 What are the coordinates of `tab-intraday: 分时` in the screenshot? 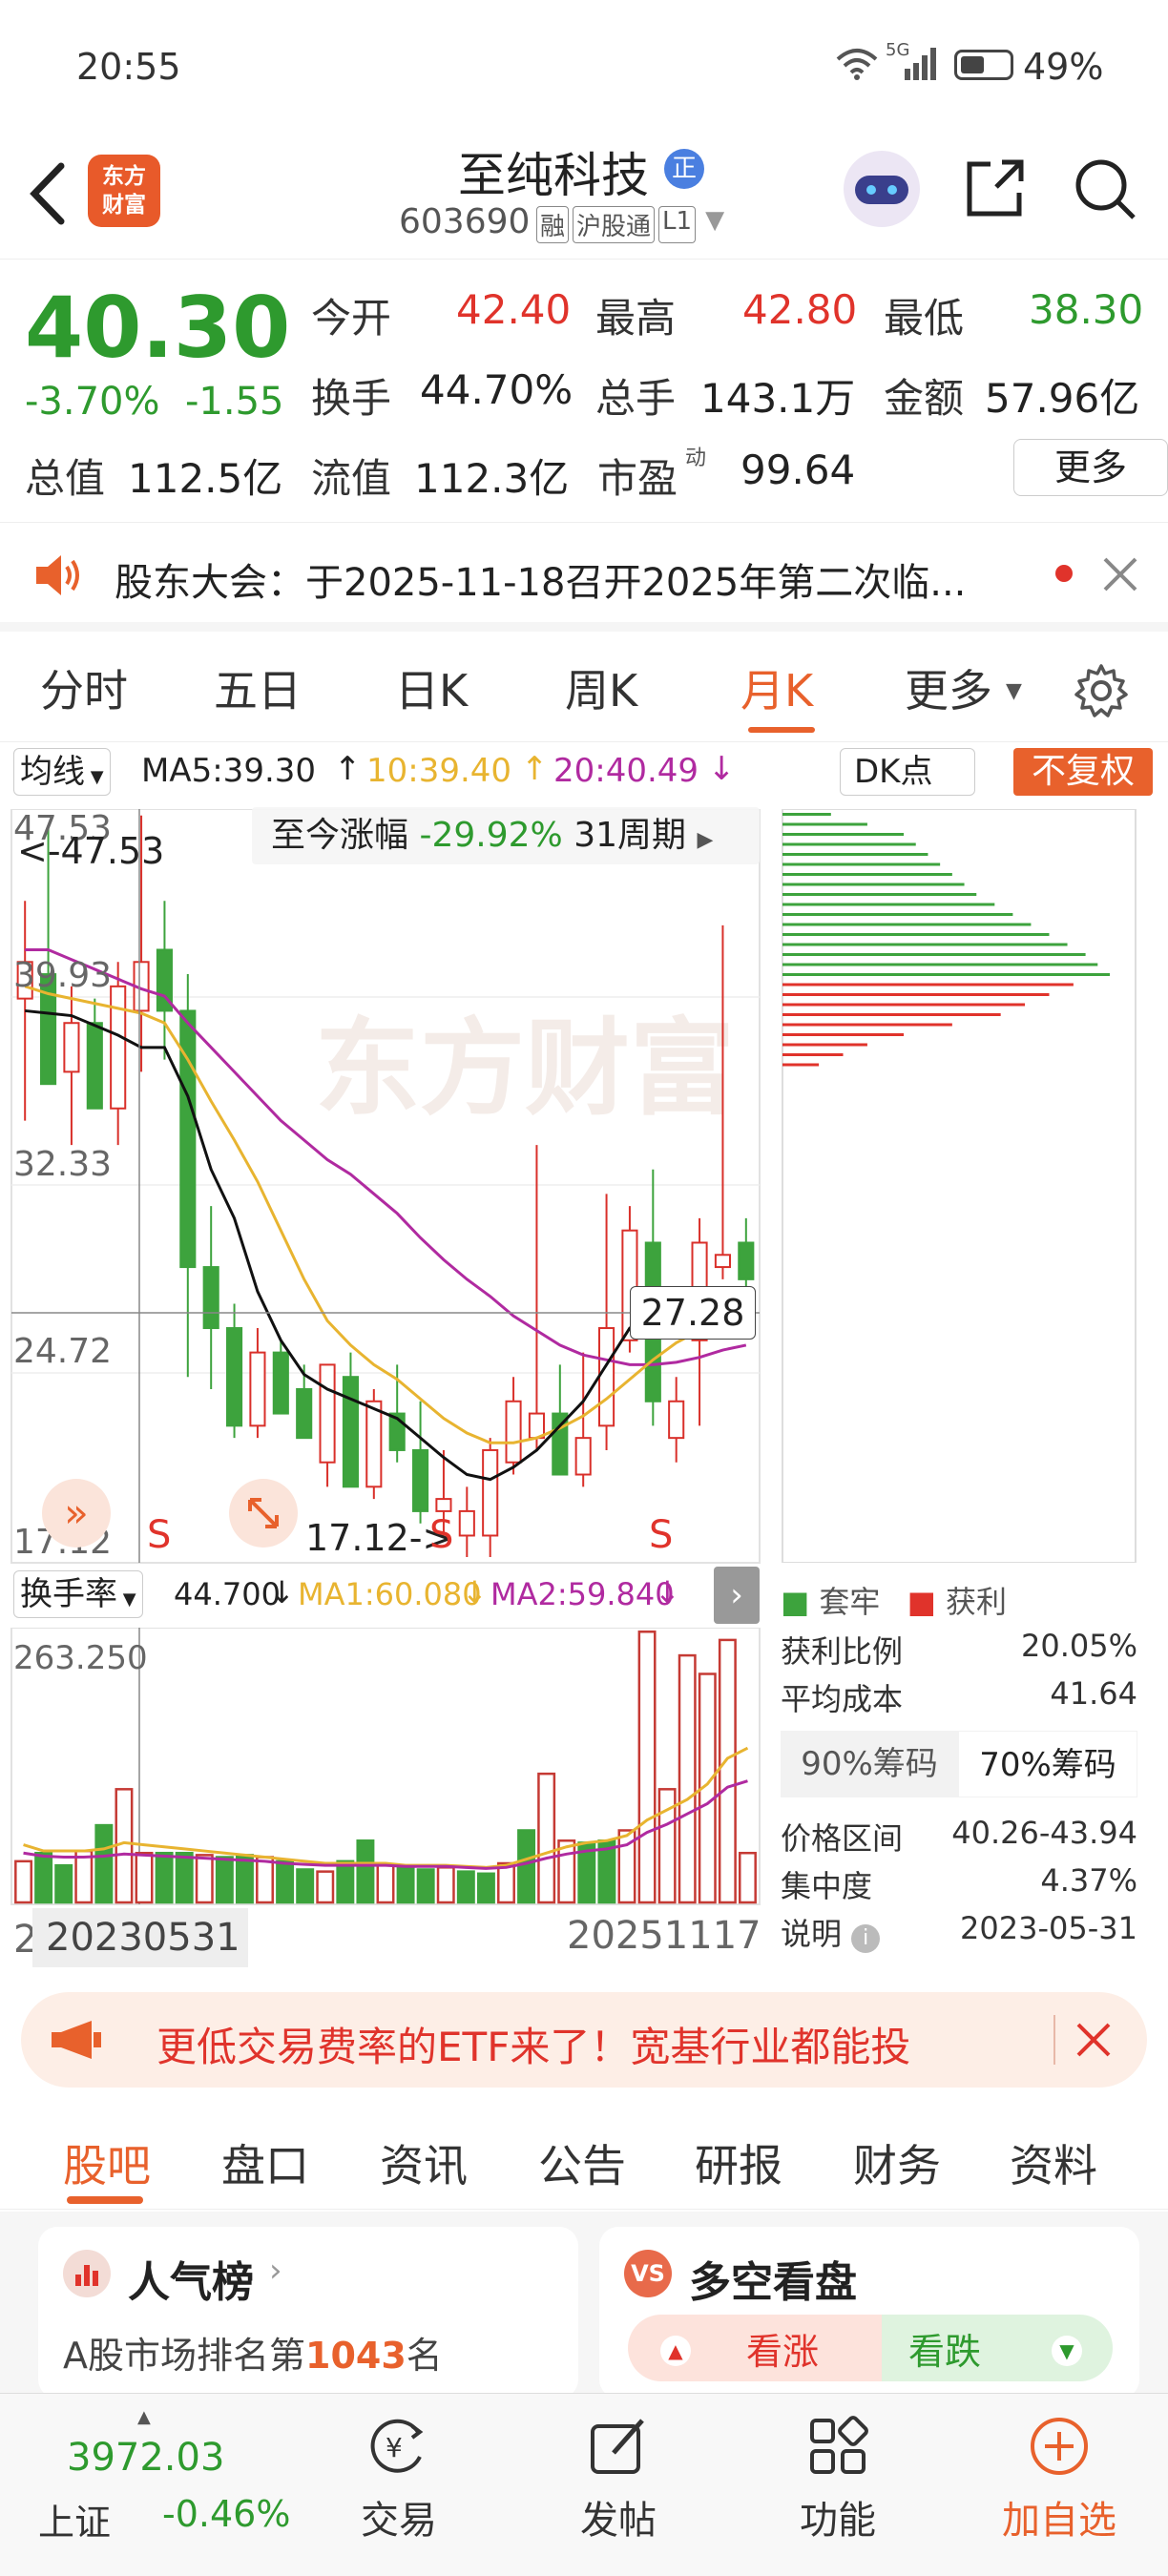 It's located at (84, 687).